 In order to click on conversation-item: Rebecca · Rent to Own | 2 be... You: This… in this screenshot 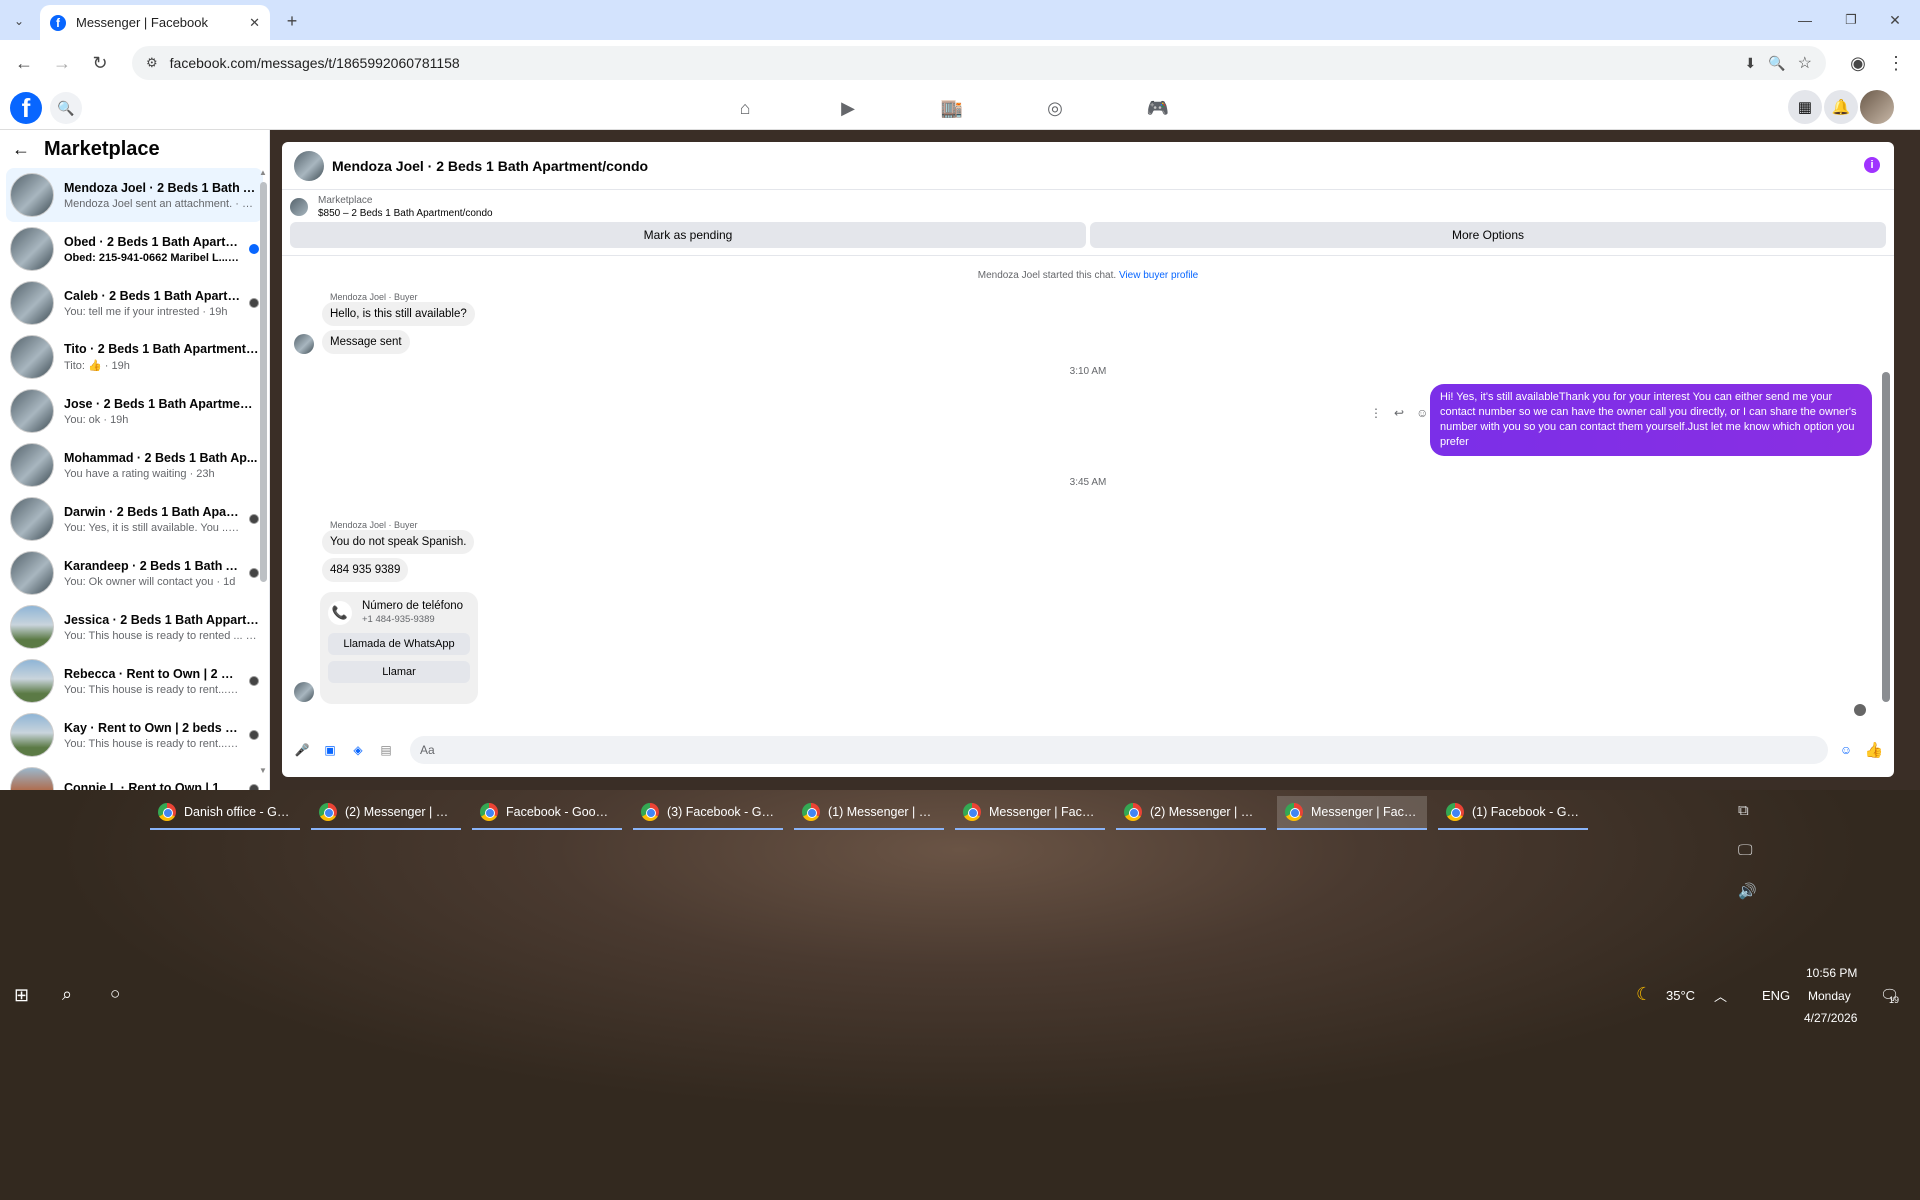, I will do `click(134, 681)`.